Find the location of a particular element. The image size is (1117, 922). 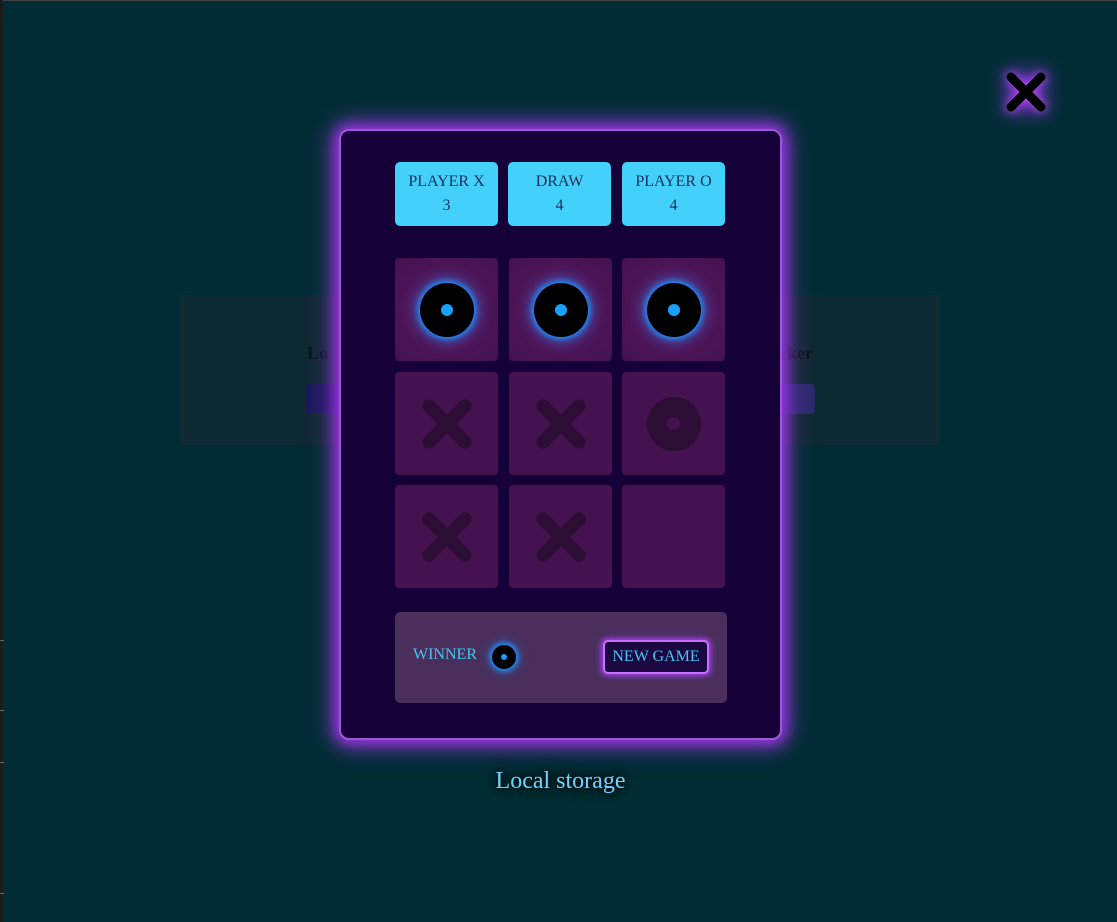

score-draw: DRAW 4 is located at coordinates (559, 194).